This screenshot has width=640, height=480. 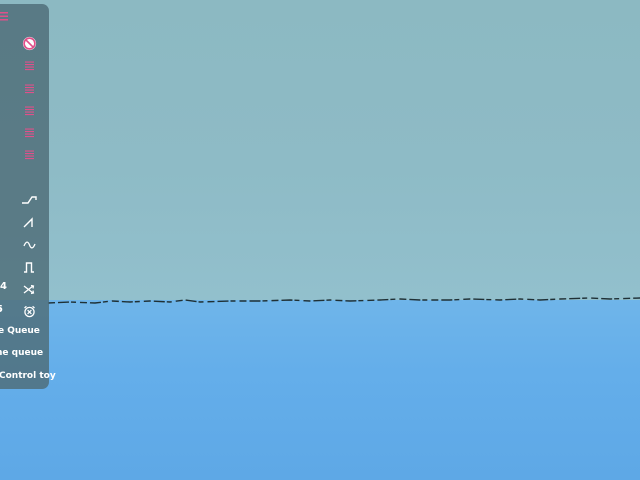 I want to click on queue-button-b: ne queue, so click(x=21, y=353).